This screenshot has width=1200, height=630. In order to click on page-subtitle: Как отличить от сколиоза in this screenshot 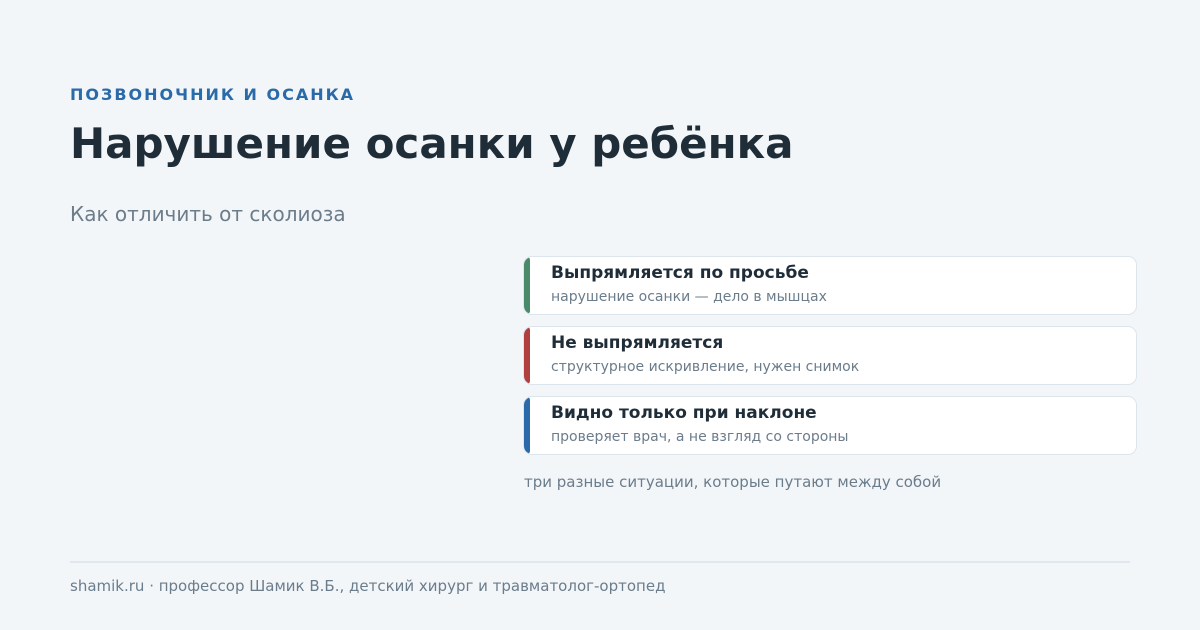, I will do `click(208, 214)`.